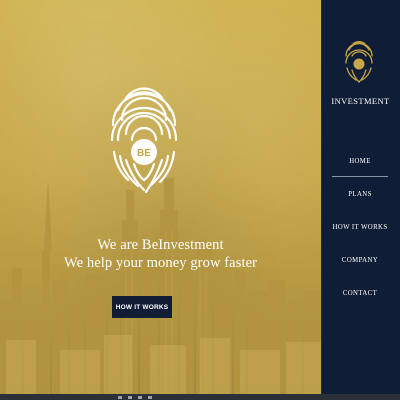  What do you see at coordinates (360, 300) in the screenshot?
I see `nav-item-contact: CONTACT` at bounding box center [360, 300].